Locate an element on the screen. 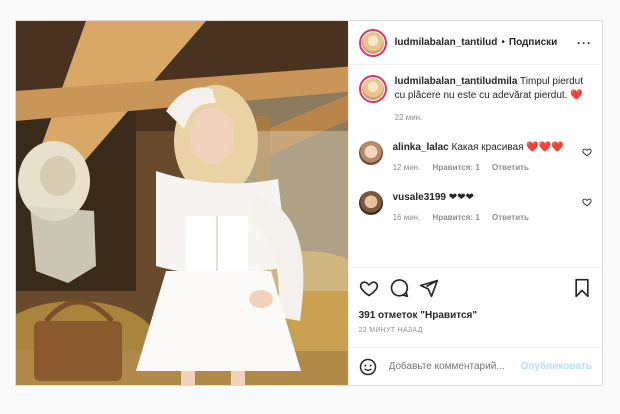 This screenshot has width=620, height=414. likes-count: 391 отметок "Нравится" is located at coordinates (475, 315).